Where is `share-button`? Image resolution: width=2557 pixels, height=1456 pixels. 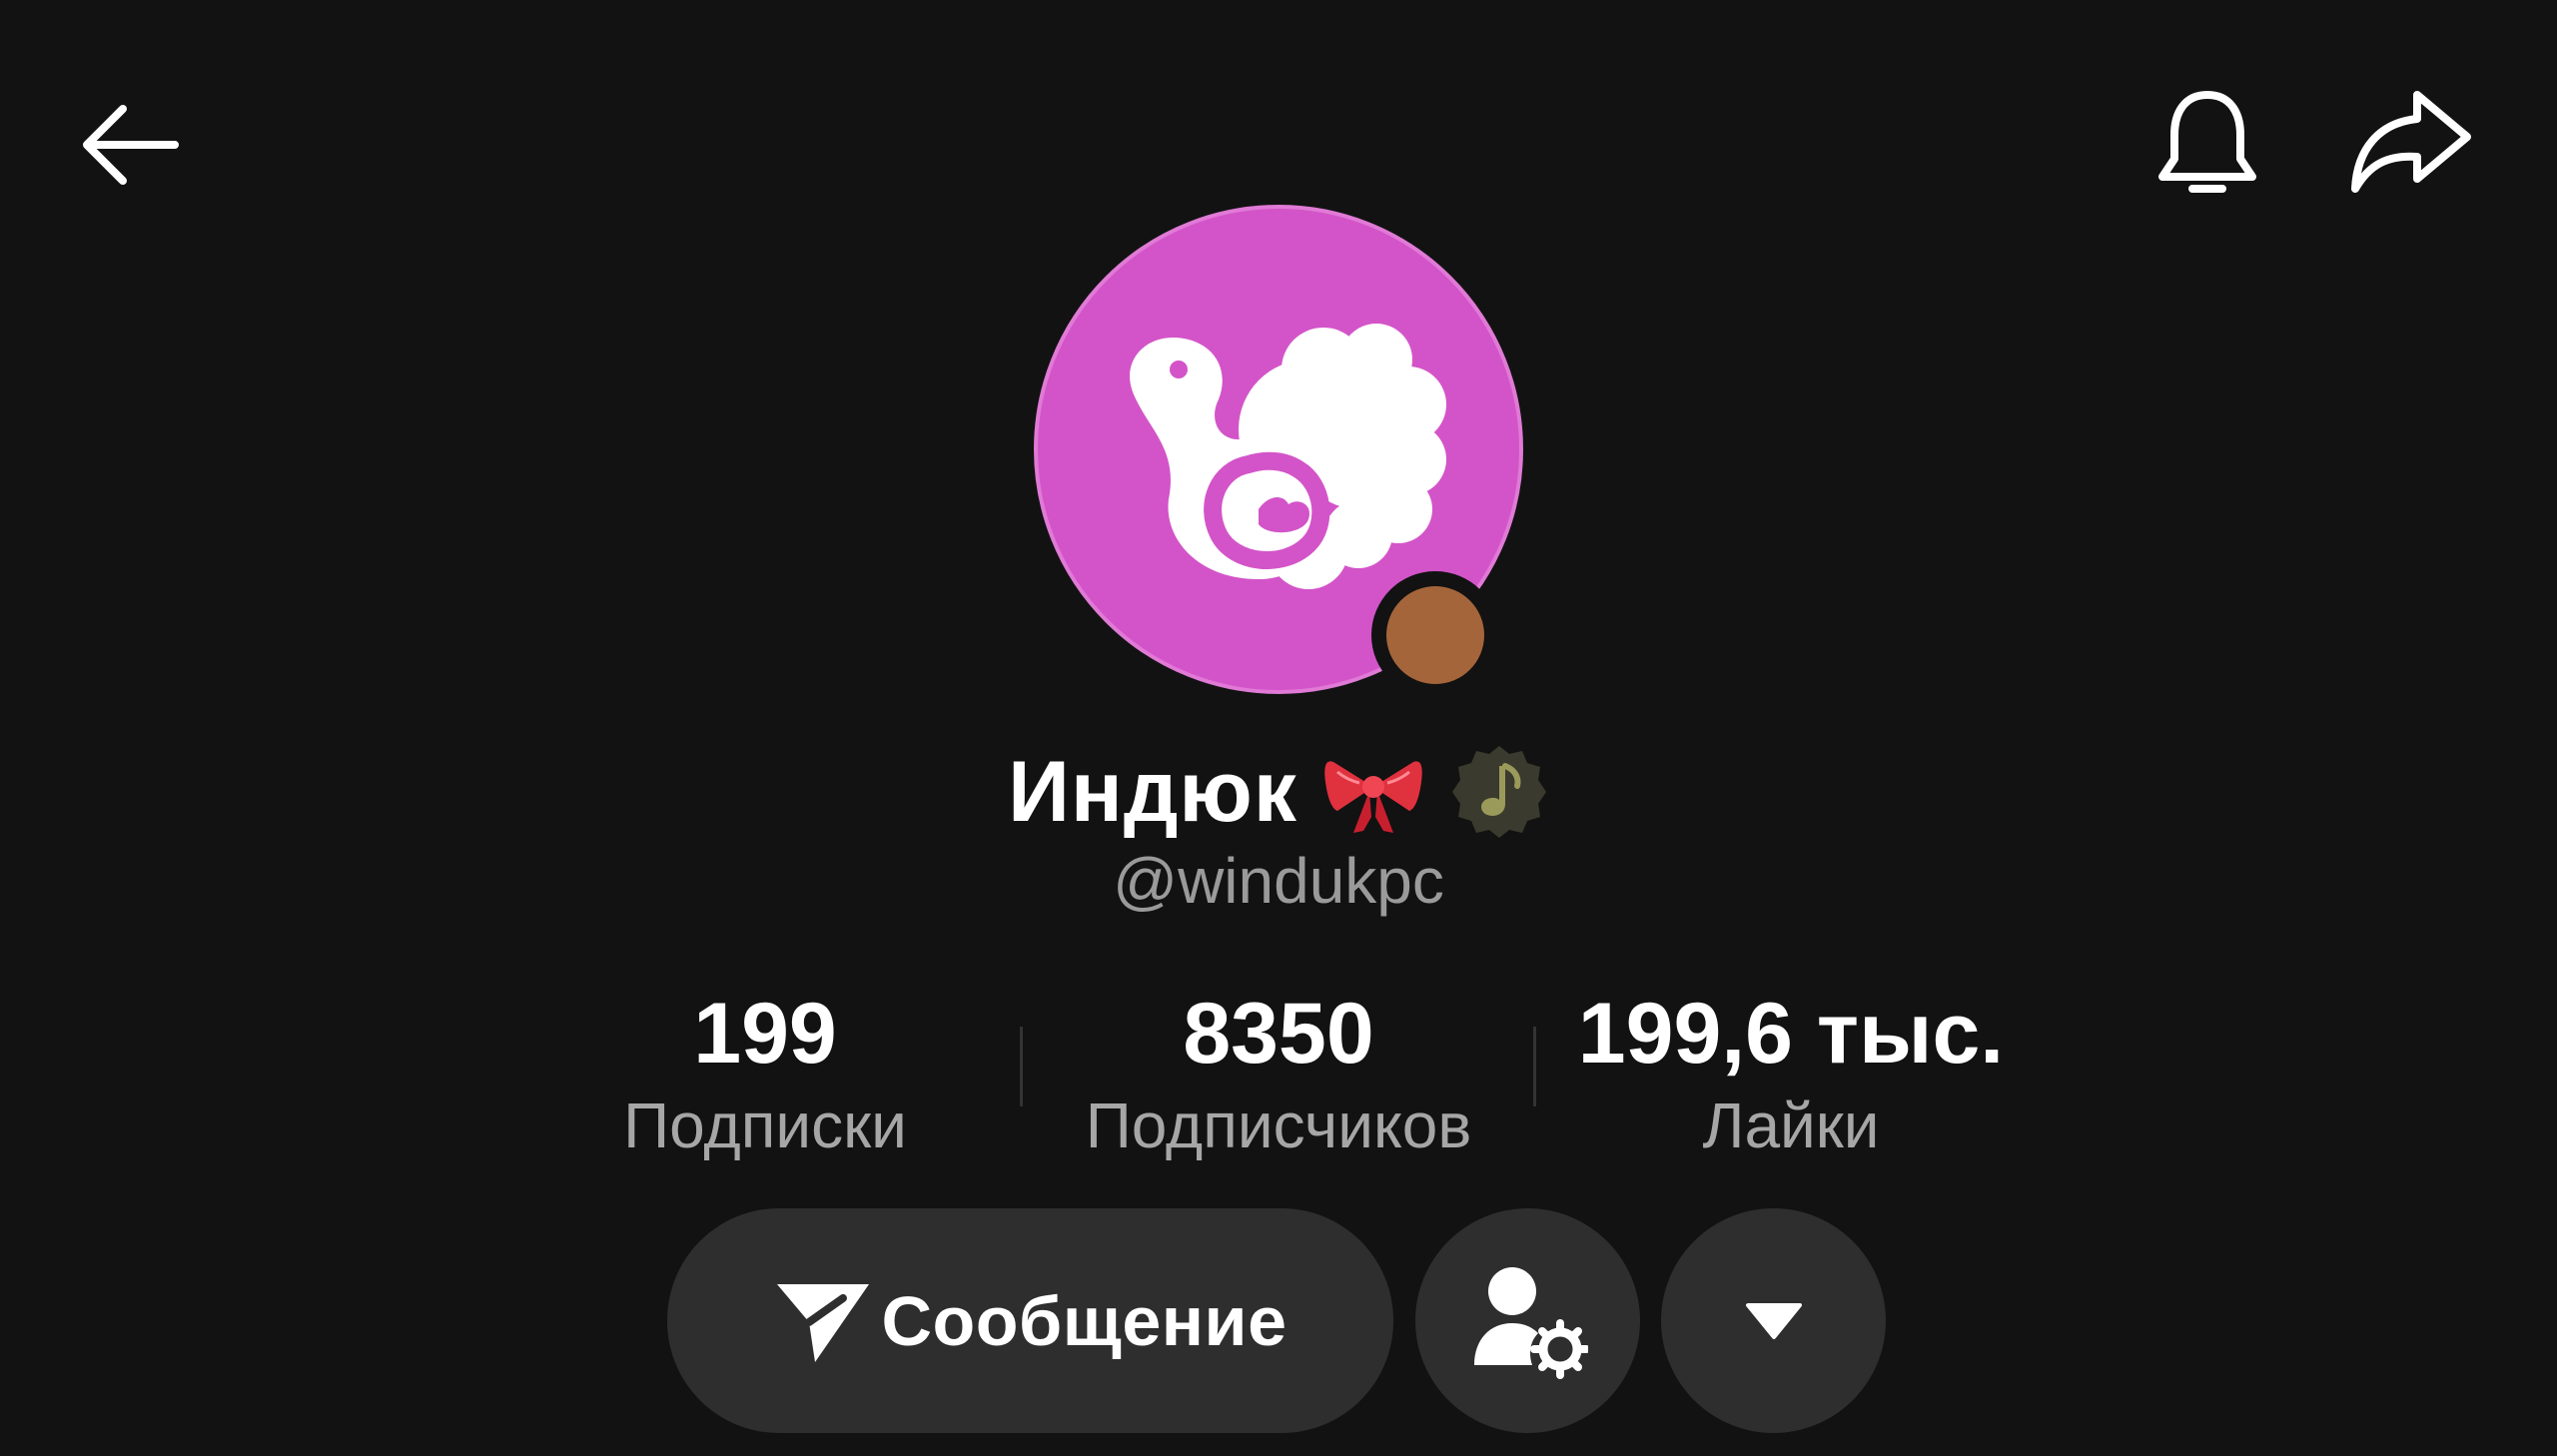 share-button is located at coordinates (2412, 145).